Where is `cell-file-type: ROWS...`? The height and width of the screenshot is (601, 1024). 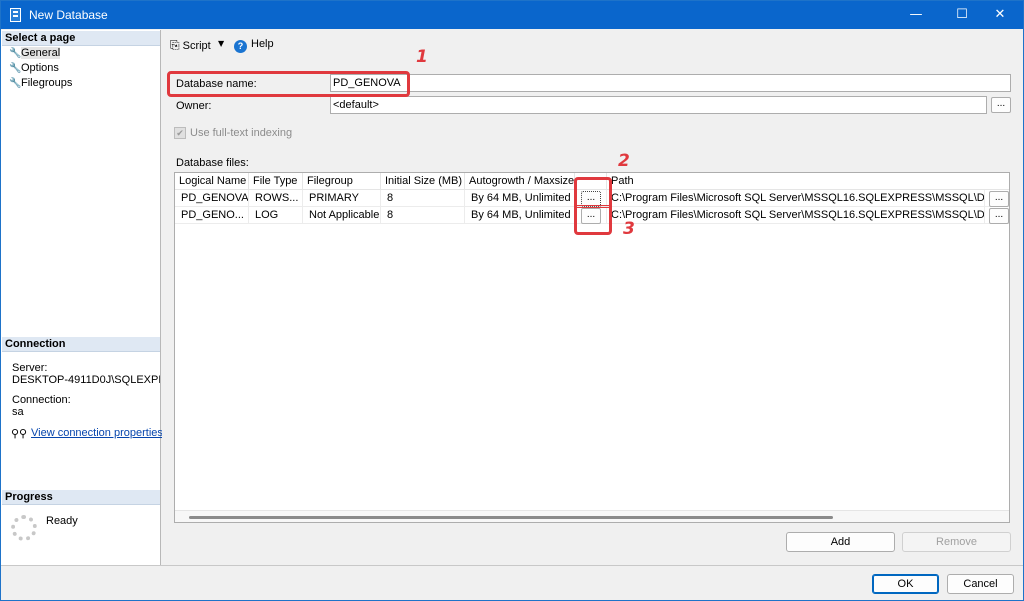
cell-file-type: ROWS... is located at coordinates (276, 198).